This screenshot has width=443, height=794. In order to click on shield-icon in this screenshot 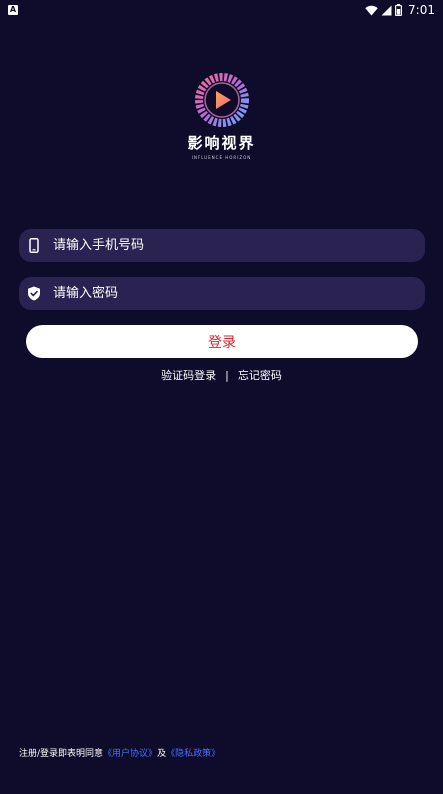, I will do `click(34, 294)`.